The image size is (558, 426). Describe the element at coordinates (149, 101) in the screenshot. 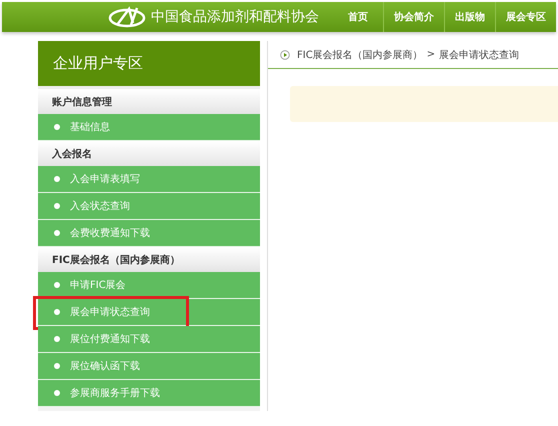

I see `menu-group-heading: 账户信息管理` at that location.